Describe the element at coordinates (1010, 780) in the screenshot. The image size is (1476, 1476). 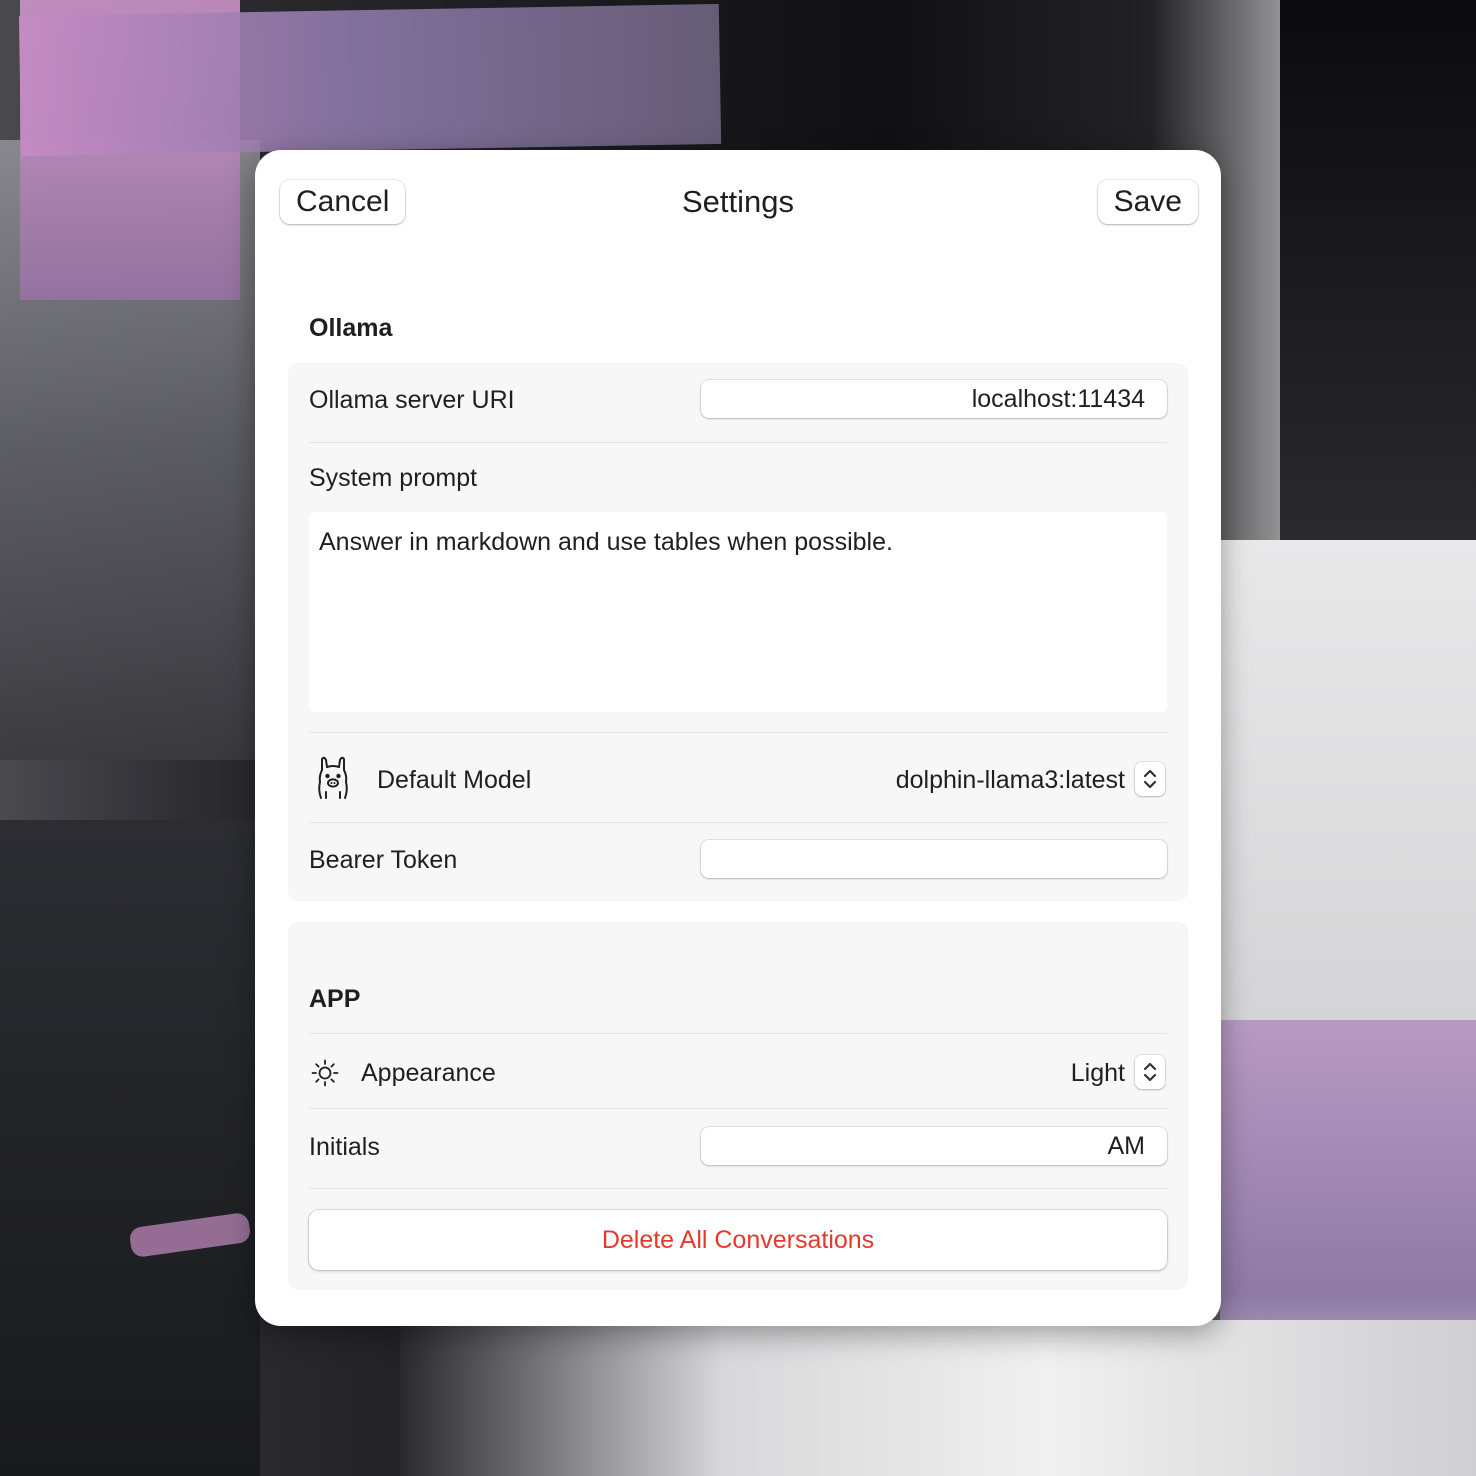
I see `default-model-value: dolphin-llama3:latest` at that location.